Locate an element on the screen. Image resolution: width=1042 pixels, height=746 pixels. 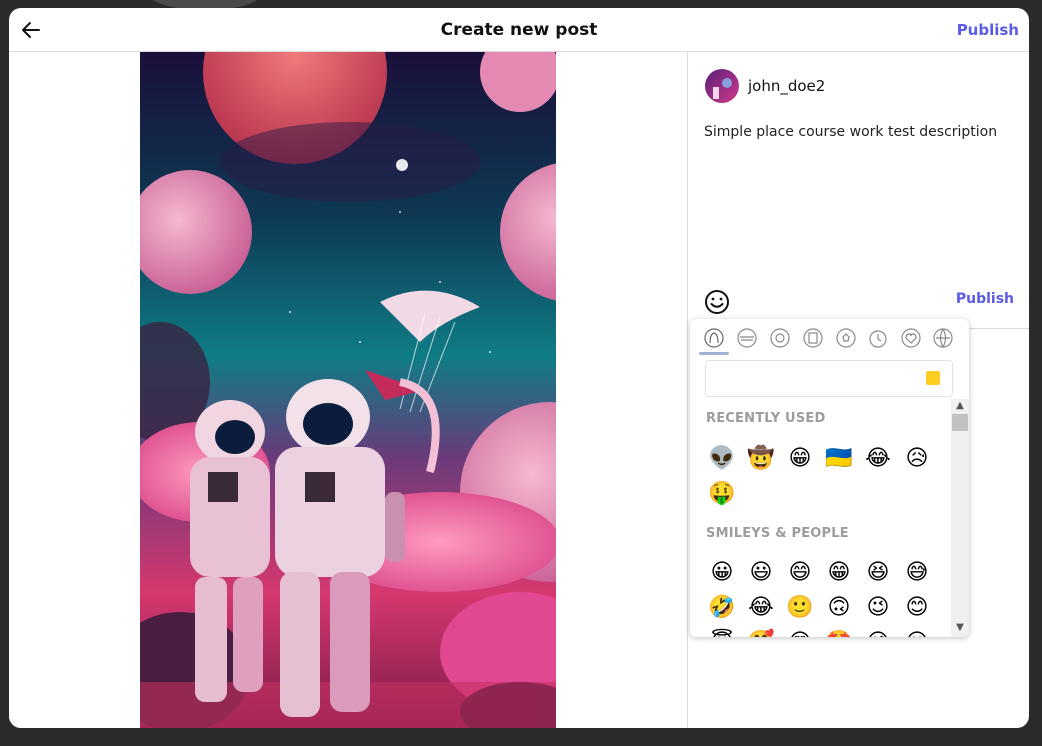
emoji-button: 😅 is located at coordinates (917, 573).